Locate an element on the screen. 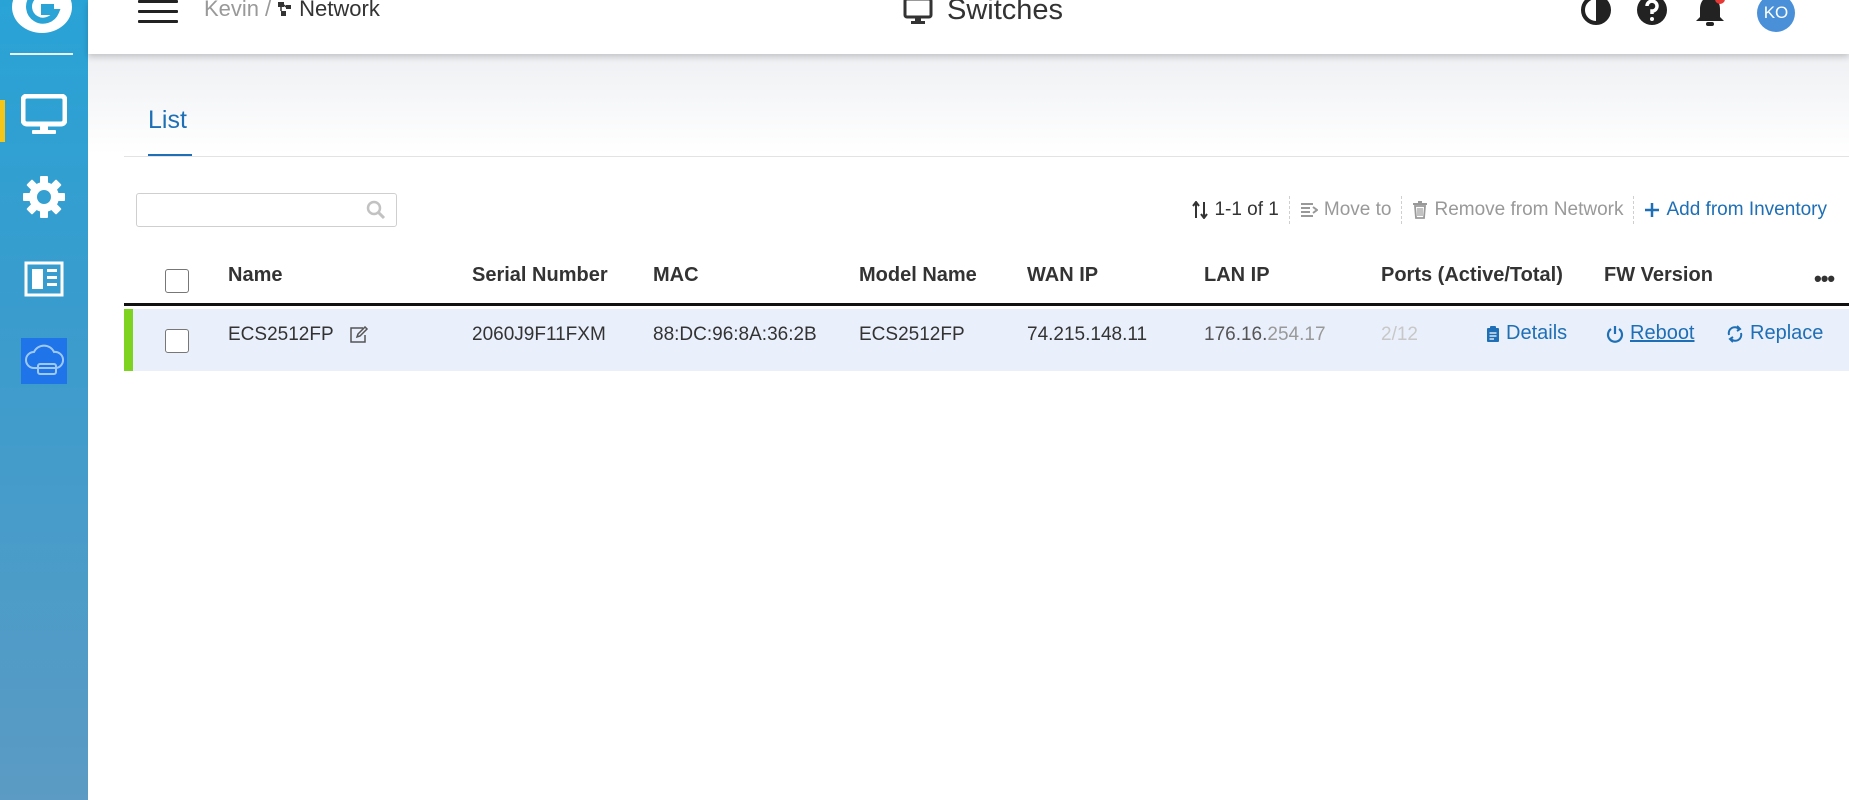 This screenshot has width=1849, height=800. more-options-icon: ••• is located at coordinates (1824, 279).